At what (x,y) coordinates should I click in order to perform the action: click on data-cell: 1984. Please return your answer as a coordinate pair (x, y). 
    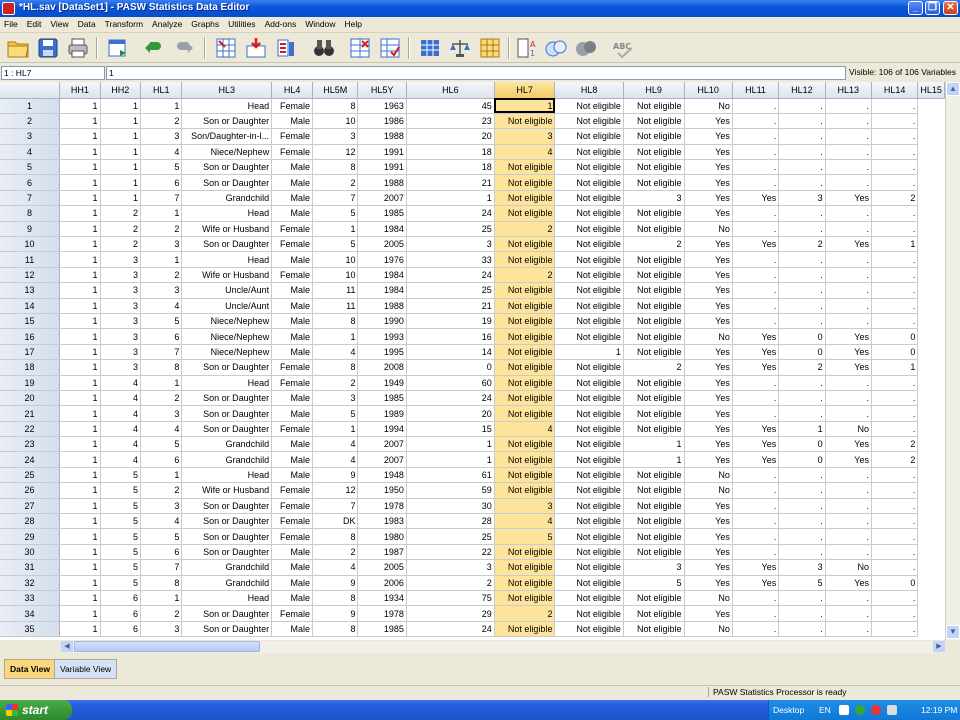
    Looking at the image, I should click on (382, 275).